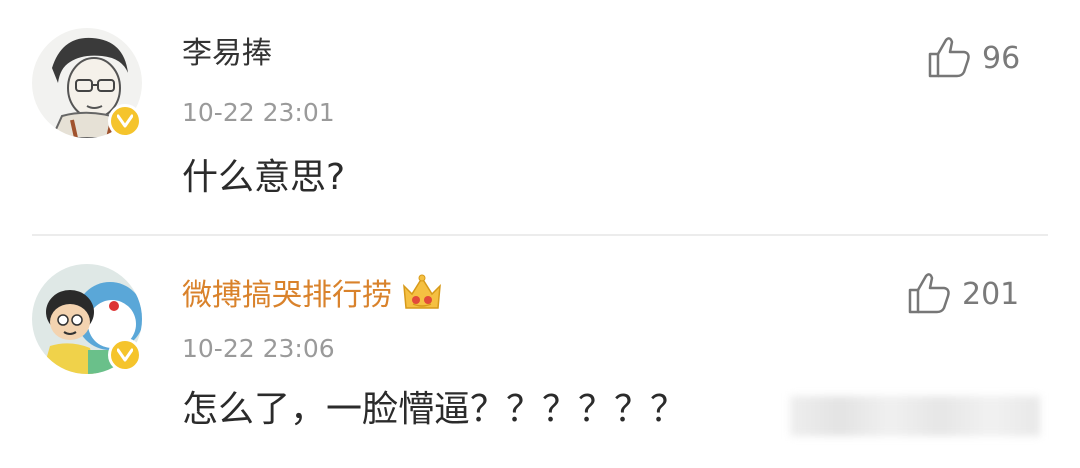 The height and width of the screenshot is (468, 1080). What do you see at coordinates (434, 409) in the screenshot?
I see `comment-text: 怎么了，一脸懵逼？？？？？？` at bounding box center [434, 409].